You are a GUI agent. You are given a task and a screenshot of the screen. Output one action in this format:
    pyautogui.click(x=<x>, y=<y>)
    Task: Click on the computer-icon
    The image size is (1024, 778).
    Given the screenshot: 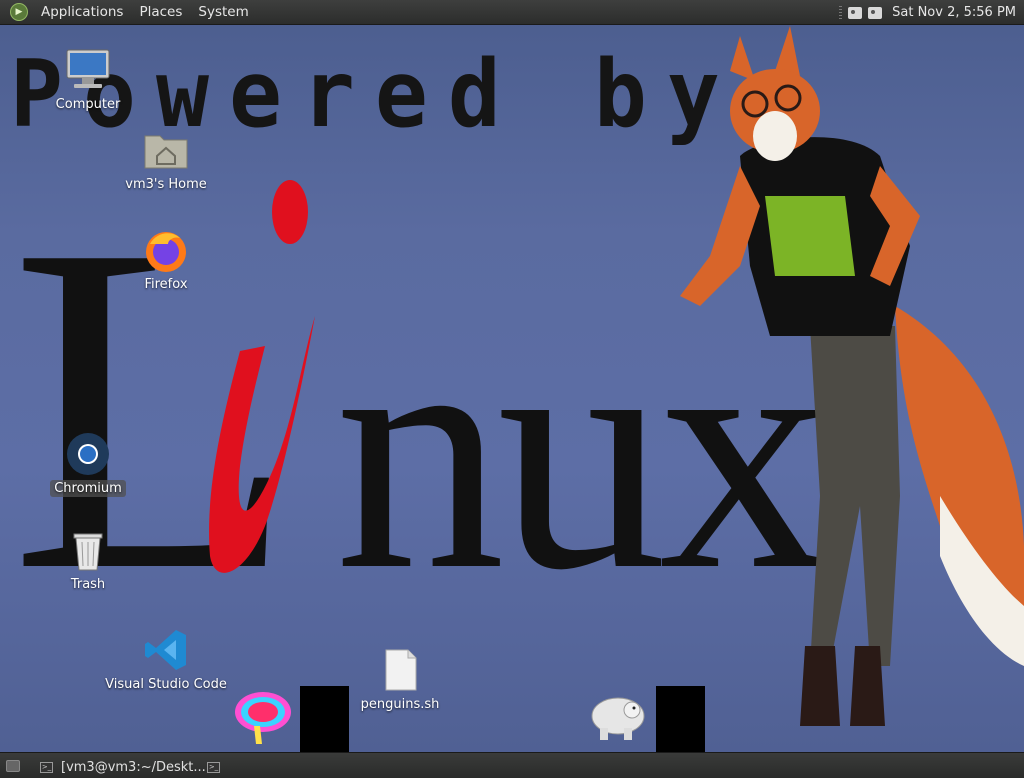 What is the action you would take?
    pyautogui.click(x=88, y=70)
    